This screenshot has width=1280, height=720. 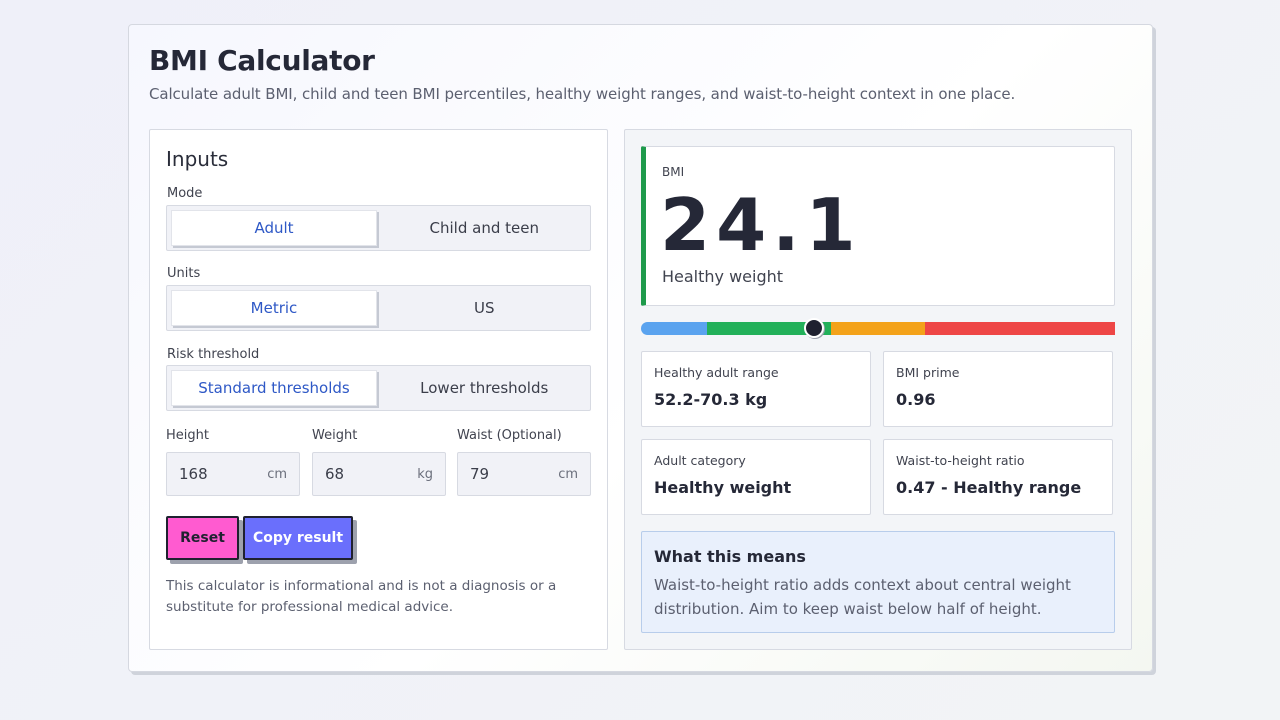 I want to click on waist-height-ratio-value: 0.47 - Healthy range, so click(x=989, y=487).